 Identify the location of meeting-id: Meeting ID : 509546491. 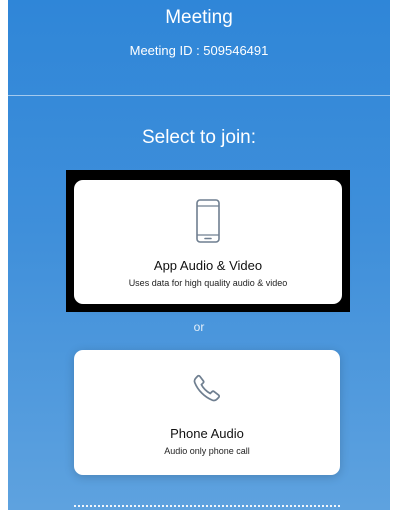
(199, 50).